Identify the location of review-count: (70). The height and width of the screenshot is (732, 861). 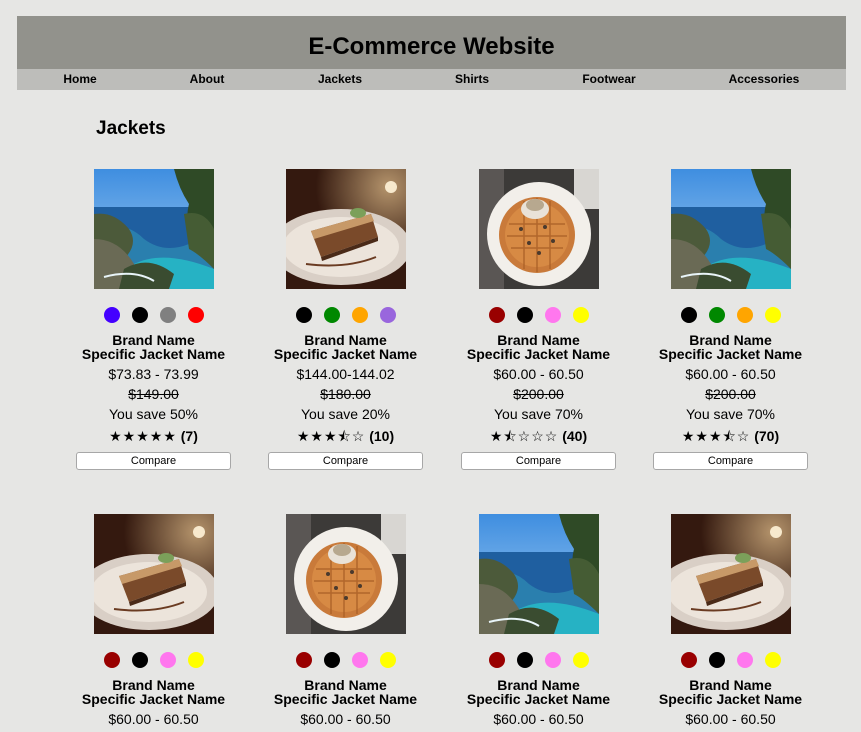
(767, 436).